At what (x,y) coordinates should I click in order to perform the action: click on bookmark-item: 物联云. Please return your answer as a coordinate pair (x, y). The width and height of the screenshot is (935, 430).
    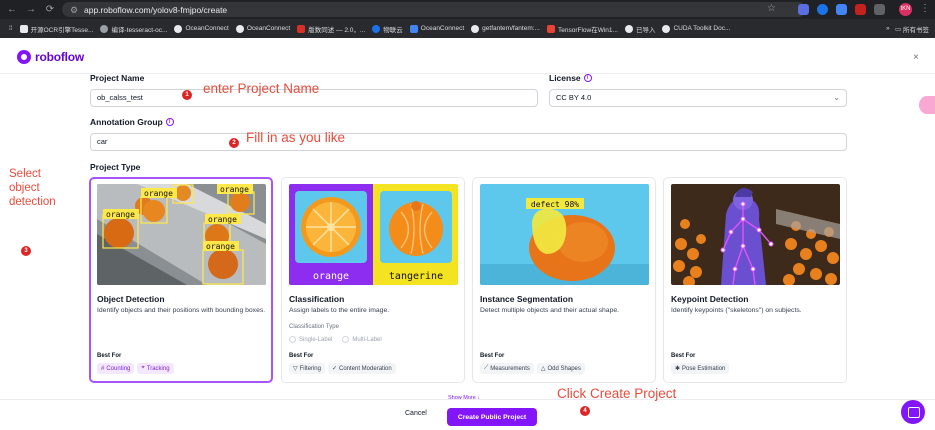
    Looking at the image, I should click on (387, 29).